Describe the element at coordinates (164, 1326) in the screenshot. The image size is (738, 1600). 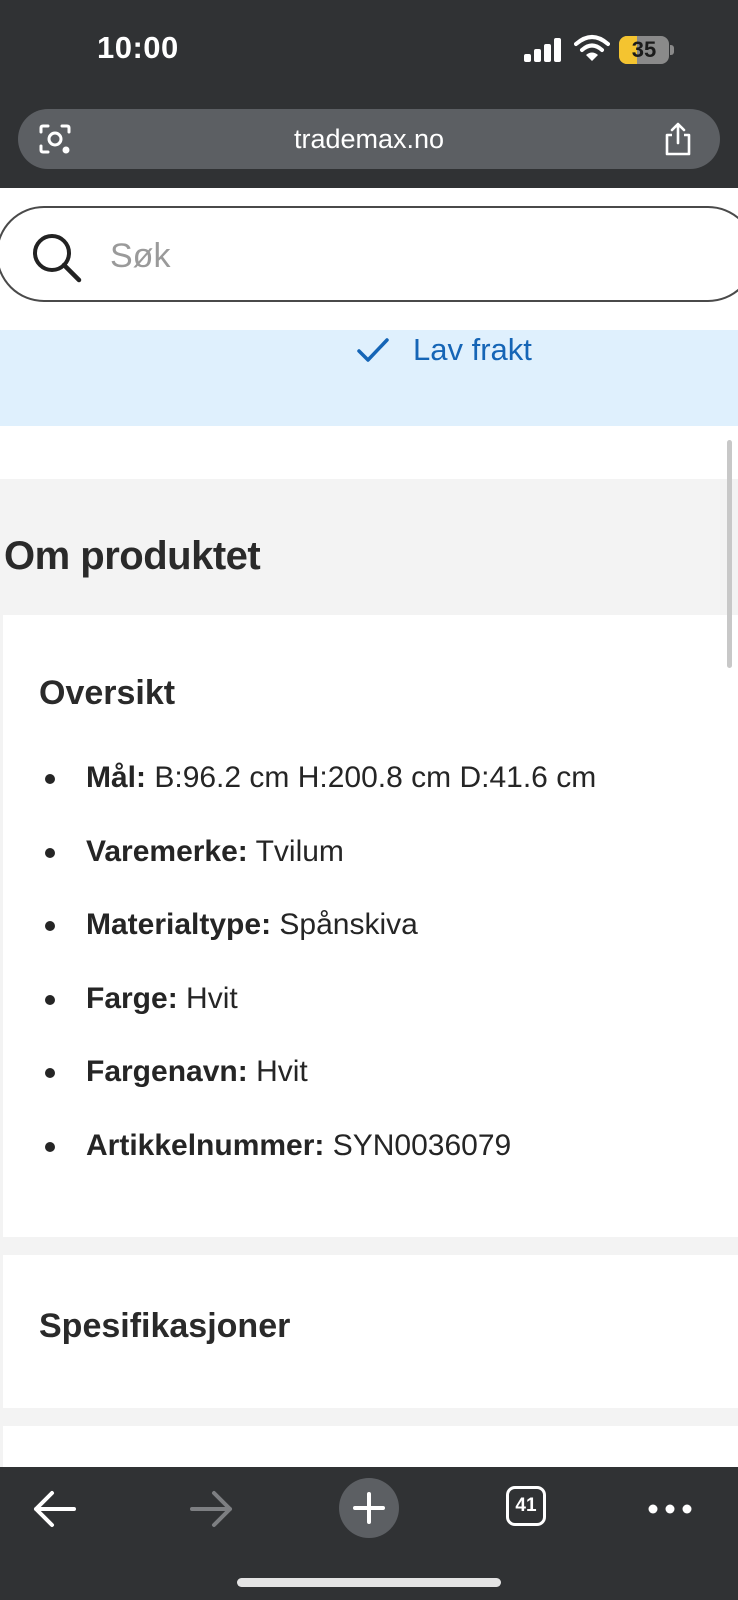
I see `specifications-title: Spesifikasjoner` at that location.